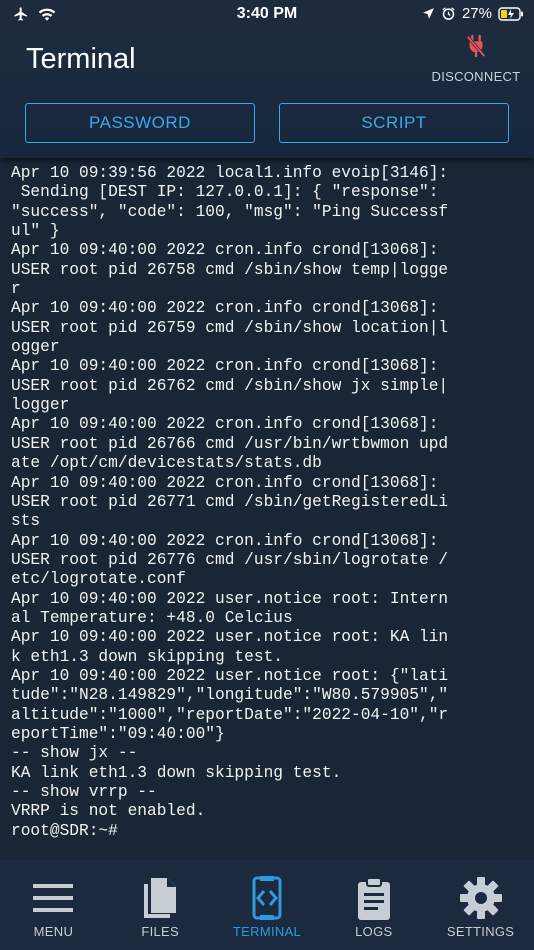 This screenshot has height=950, width=534. What do you see at coordinates (16, 289) in the screenshot?
I see `terminal-line: r` at bounding box center [16, 289].